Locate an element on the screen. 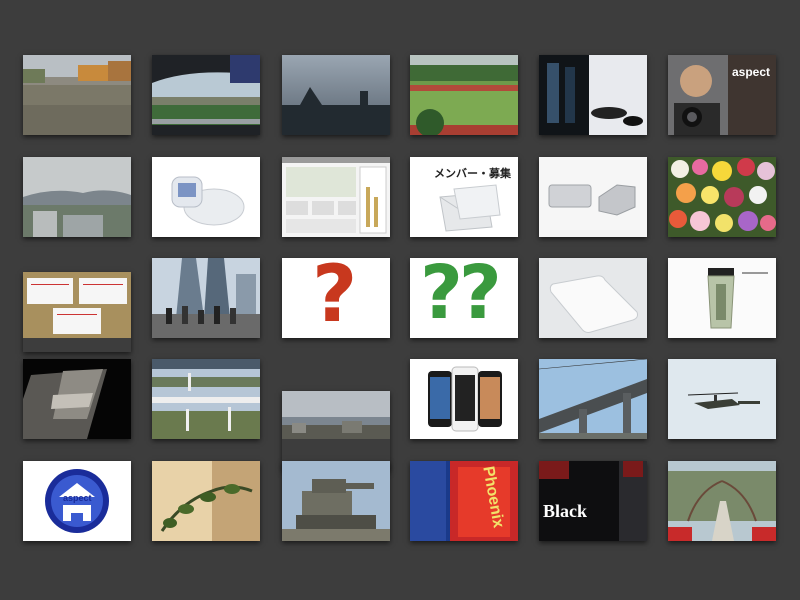 This screenshot has height=600, width=800. white-device-thumbnail is located at coordinates (206, 197).